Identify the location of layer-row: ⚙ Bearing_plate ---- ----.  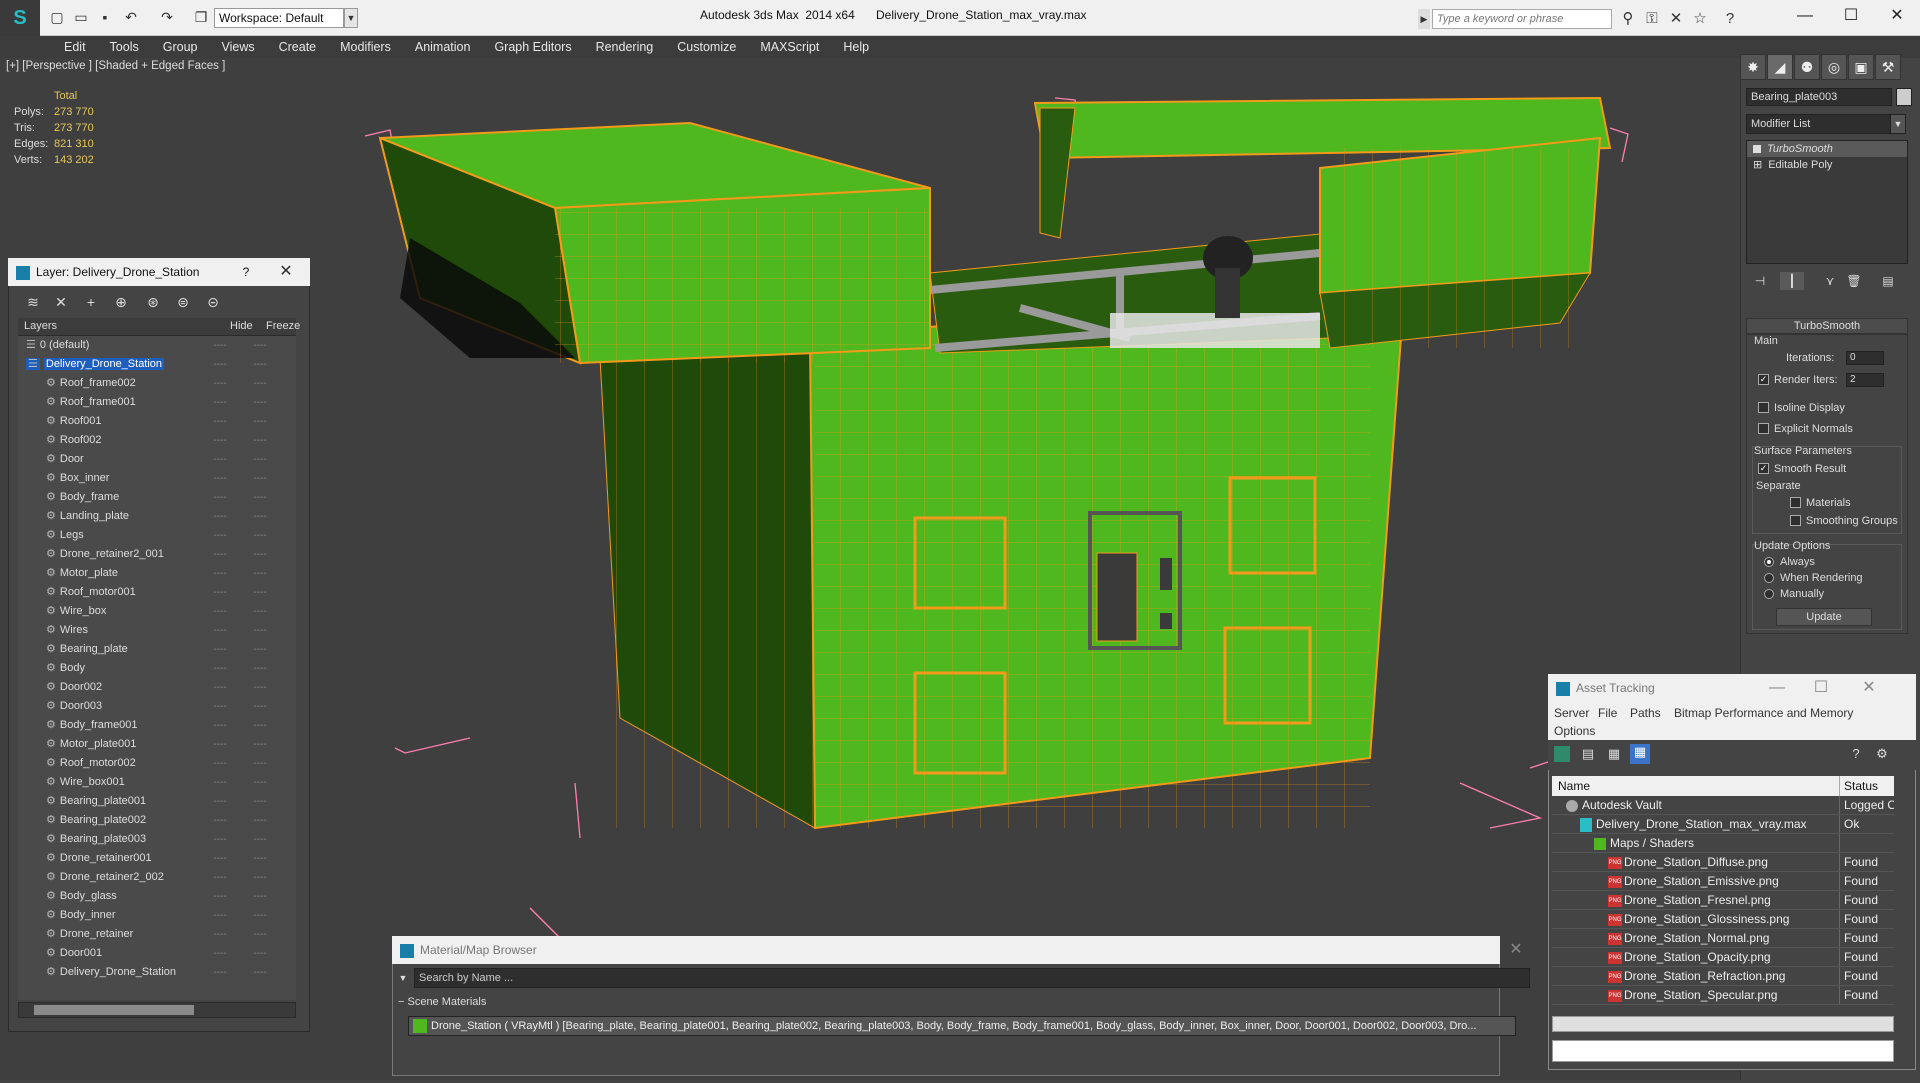
(157, 649).